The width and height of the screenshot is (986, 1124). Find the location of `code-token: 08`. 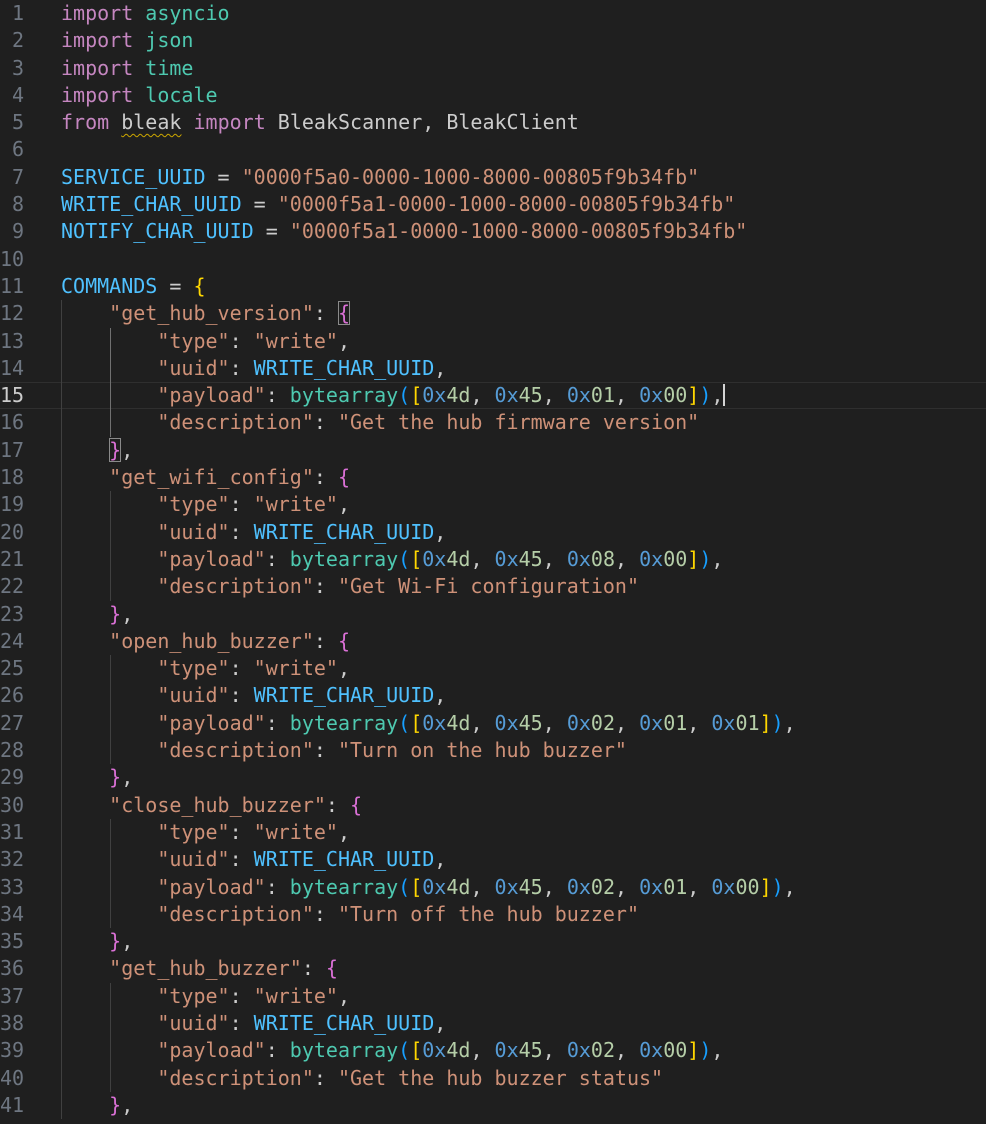

code-token: 08 is located at coordinates (603, 558).